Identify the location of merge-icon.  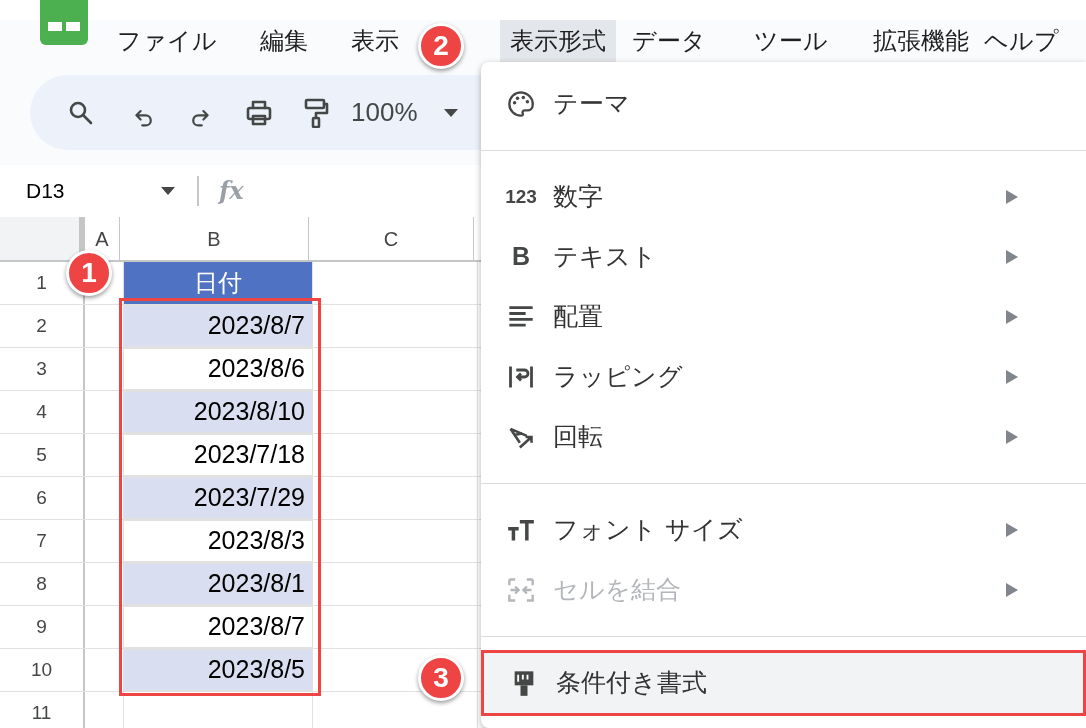
(521, 590).